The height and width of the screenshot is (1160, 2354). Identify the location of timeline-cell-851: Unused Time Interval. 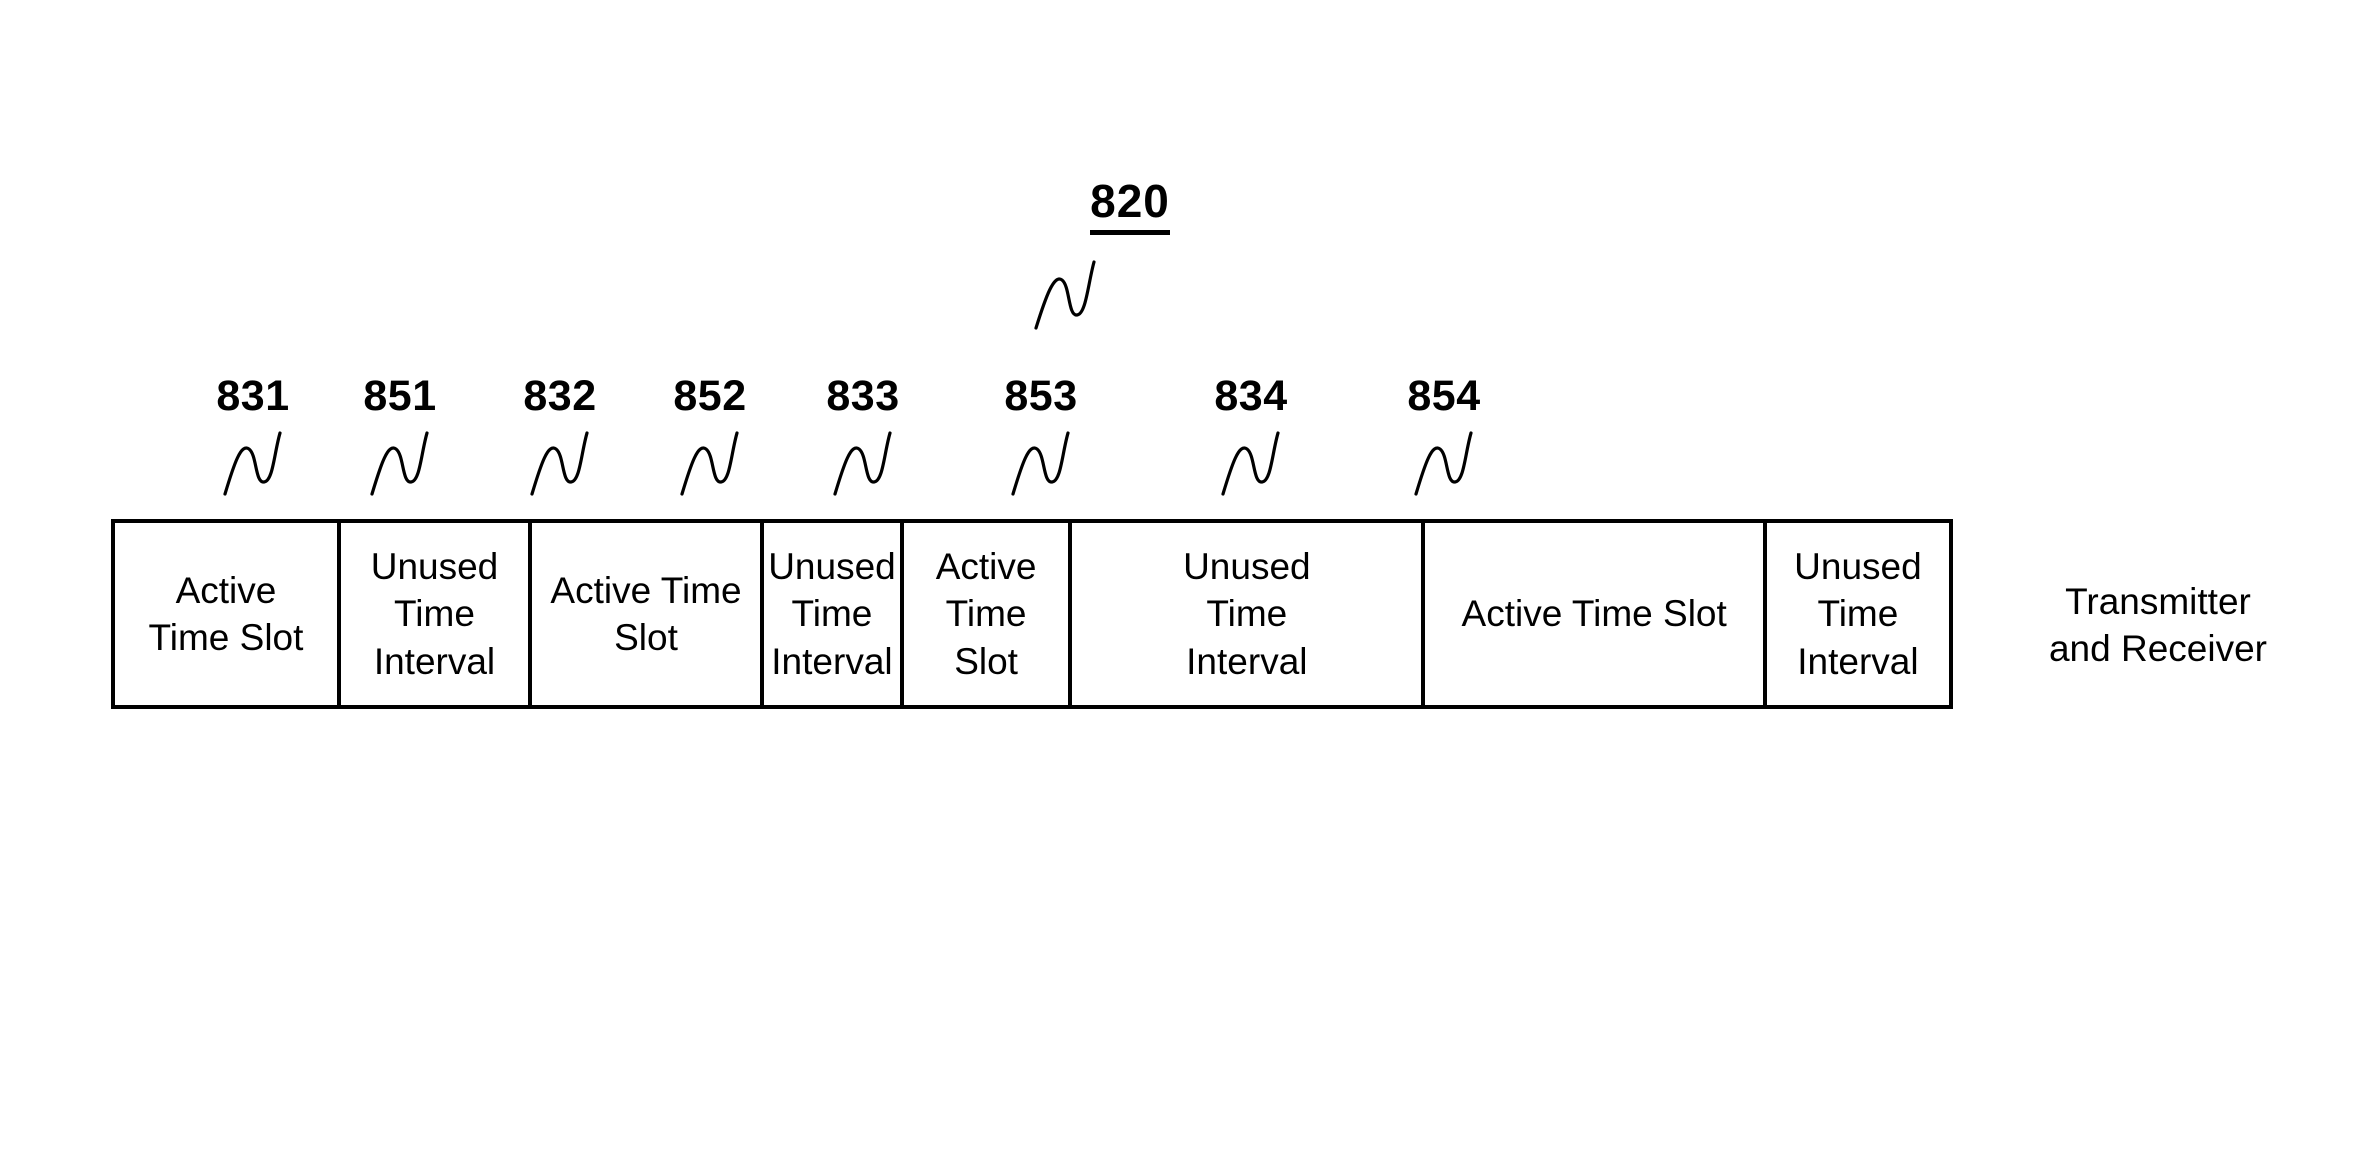
(437, 614).